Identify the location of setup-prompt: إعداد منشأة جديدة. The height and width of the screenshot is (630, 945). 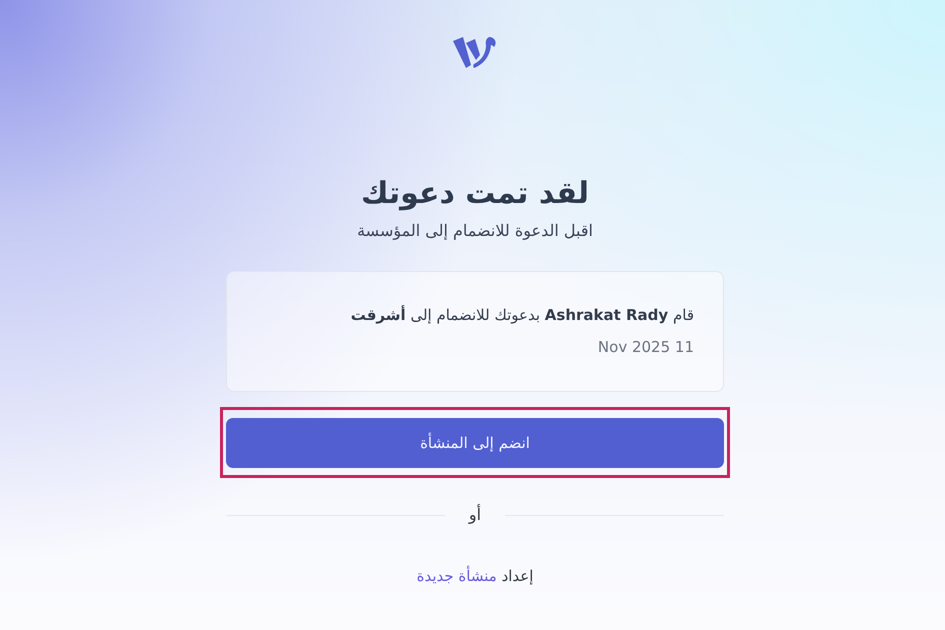
(475, 575).